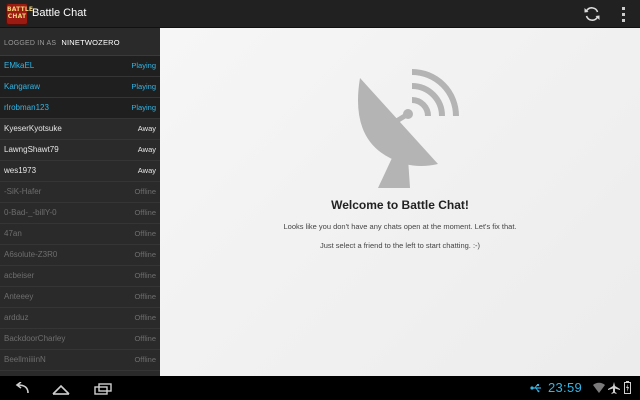 This screenshot has width=640, height=400. What do you see at coordinates (80, 87) in the screenshot?
I see `friend-row: Kangaraw Playing` at bounding box center [80, 87].